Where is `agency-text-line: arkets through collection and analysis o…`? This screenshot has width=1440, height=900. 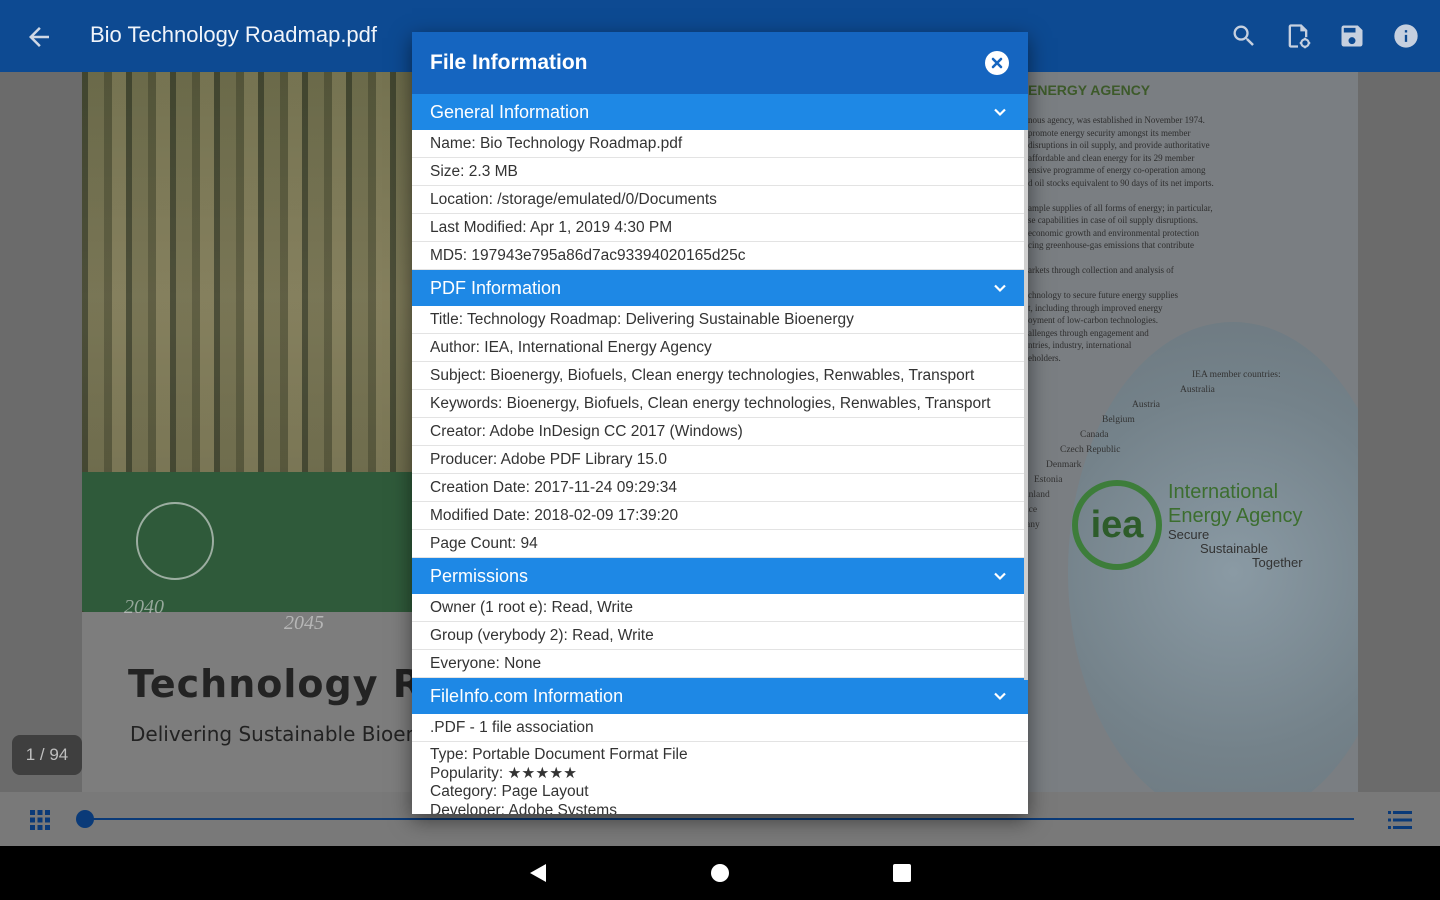 agency-text-line: arkets through collection and analysis o… is located at coordinates (1101, 270).